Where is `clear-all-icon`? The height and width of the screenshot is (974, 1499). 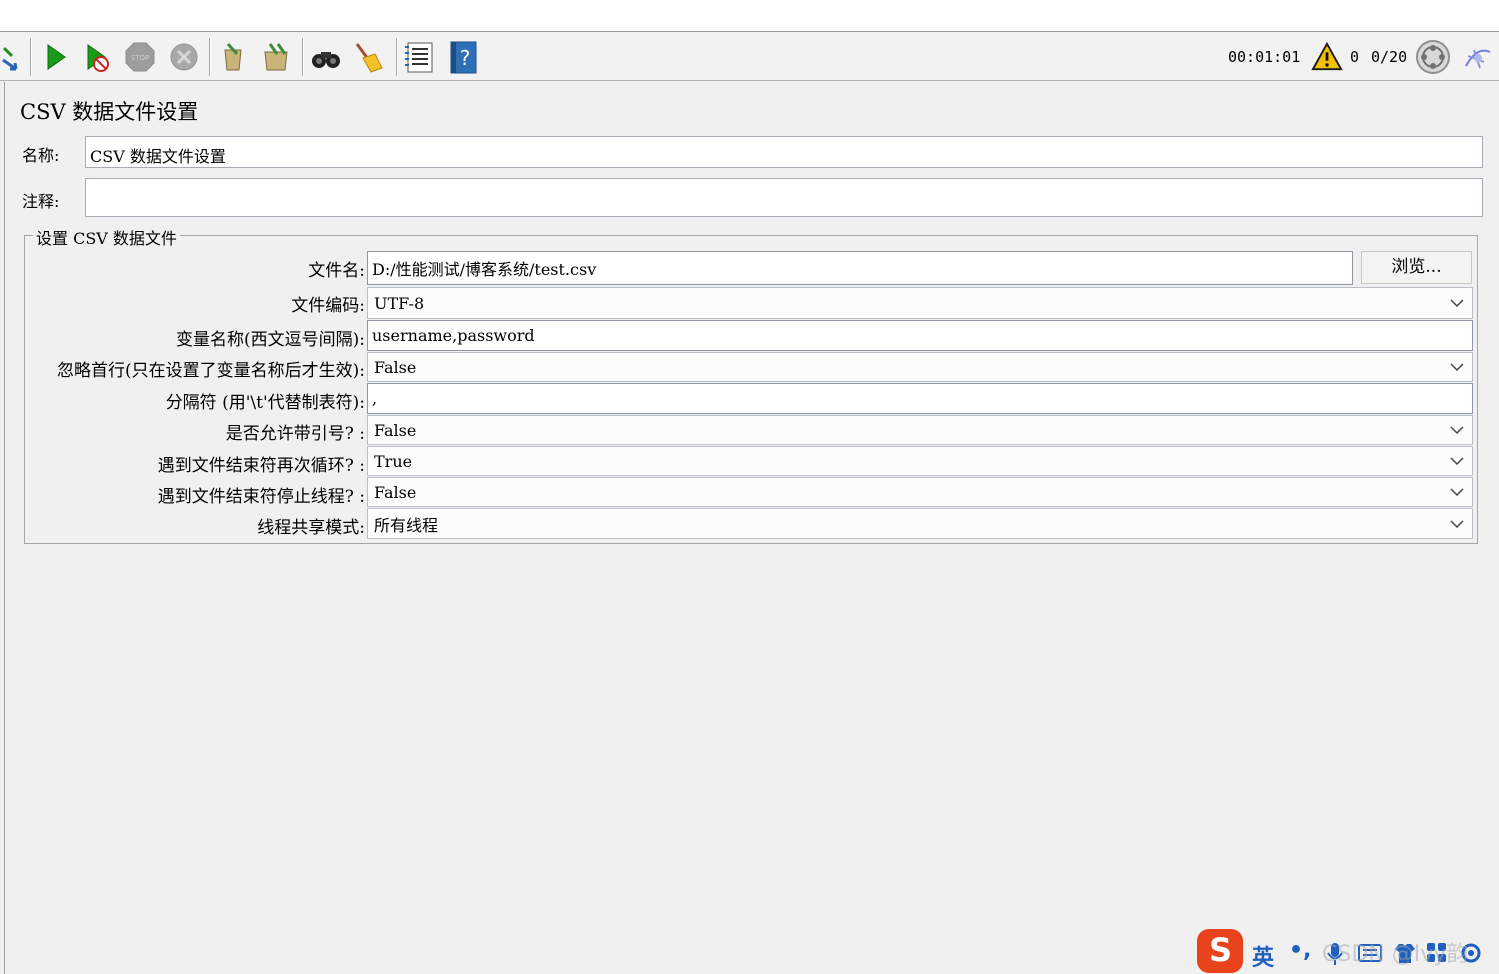 clear-all-icon is located at coordinates (17, 57).